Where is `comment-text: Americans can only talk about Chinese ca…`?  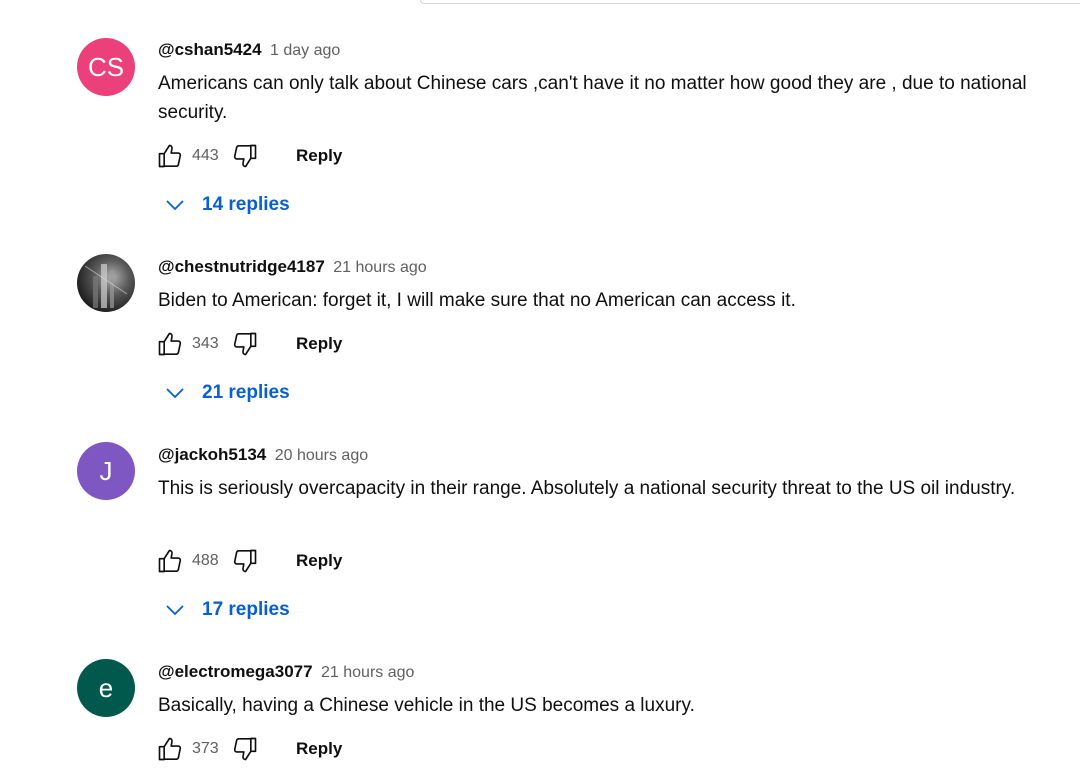 comment-text: Americans can only talk about Chinese ca… is located at coordinates (592, 98).